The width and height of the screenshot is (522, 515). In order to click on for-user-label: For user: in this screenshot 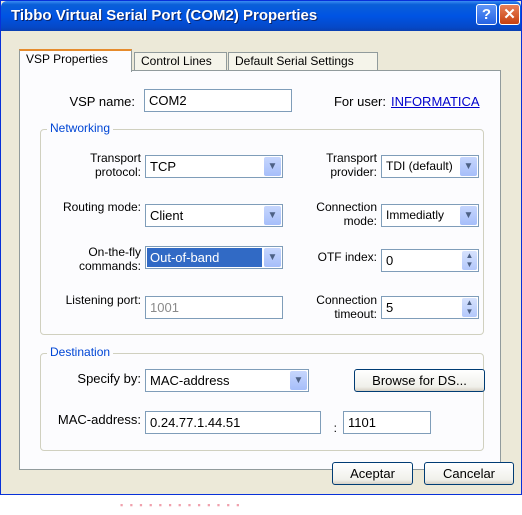, I will do `click(359, 101)`.